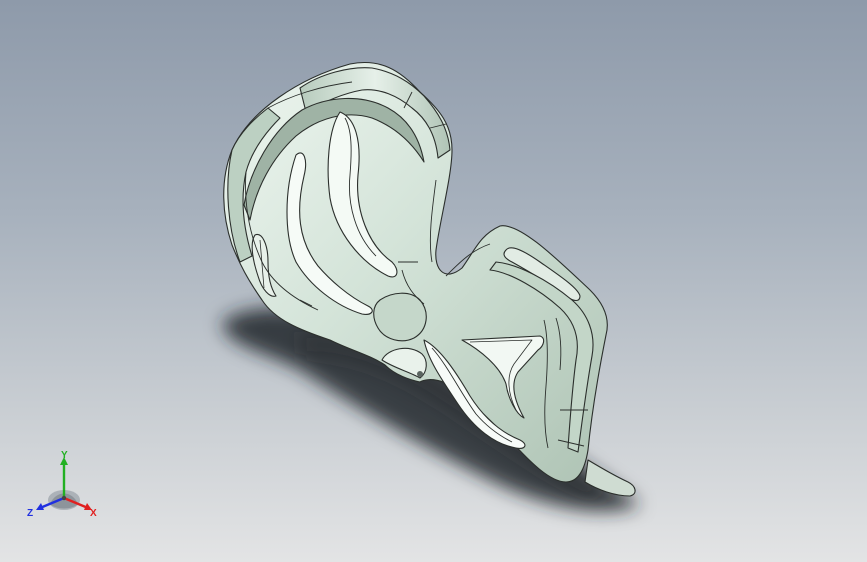 The width and height of the screenshot is (867, 562). I want to click on triad-x-label: X, so click(93, 513).